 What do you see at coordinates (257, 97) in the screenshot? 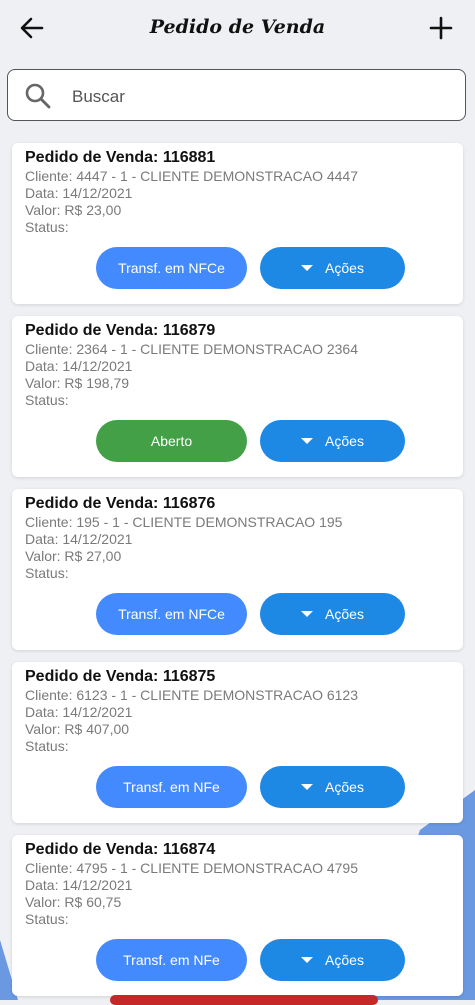
I see `search-input` at bounding box center [257, 97].